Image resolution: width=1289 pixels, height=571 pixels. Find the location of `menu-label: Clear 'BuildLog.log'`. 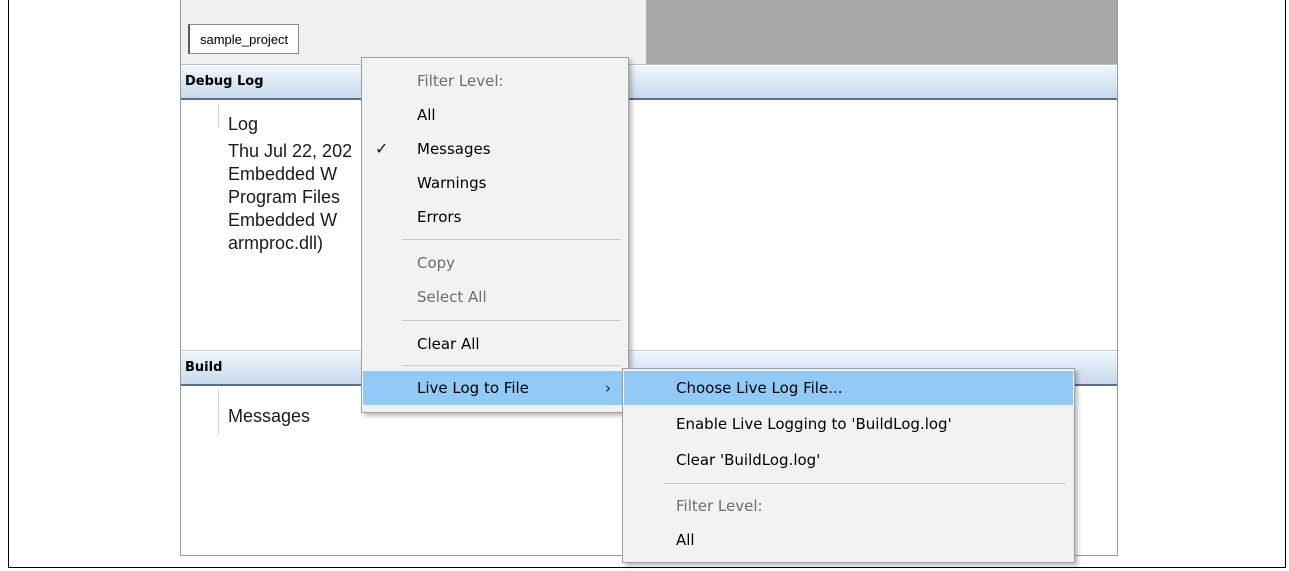

menu-label: Clear 'BuildLog.log' is located at coordinates (748, 460).